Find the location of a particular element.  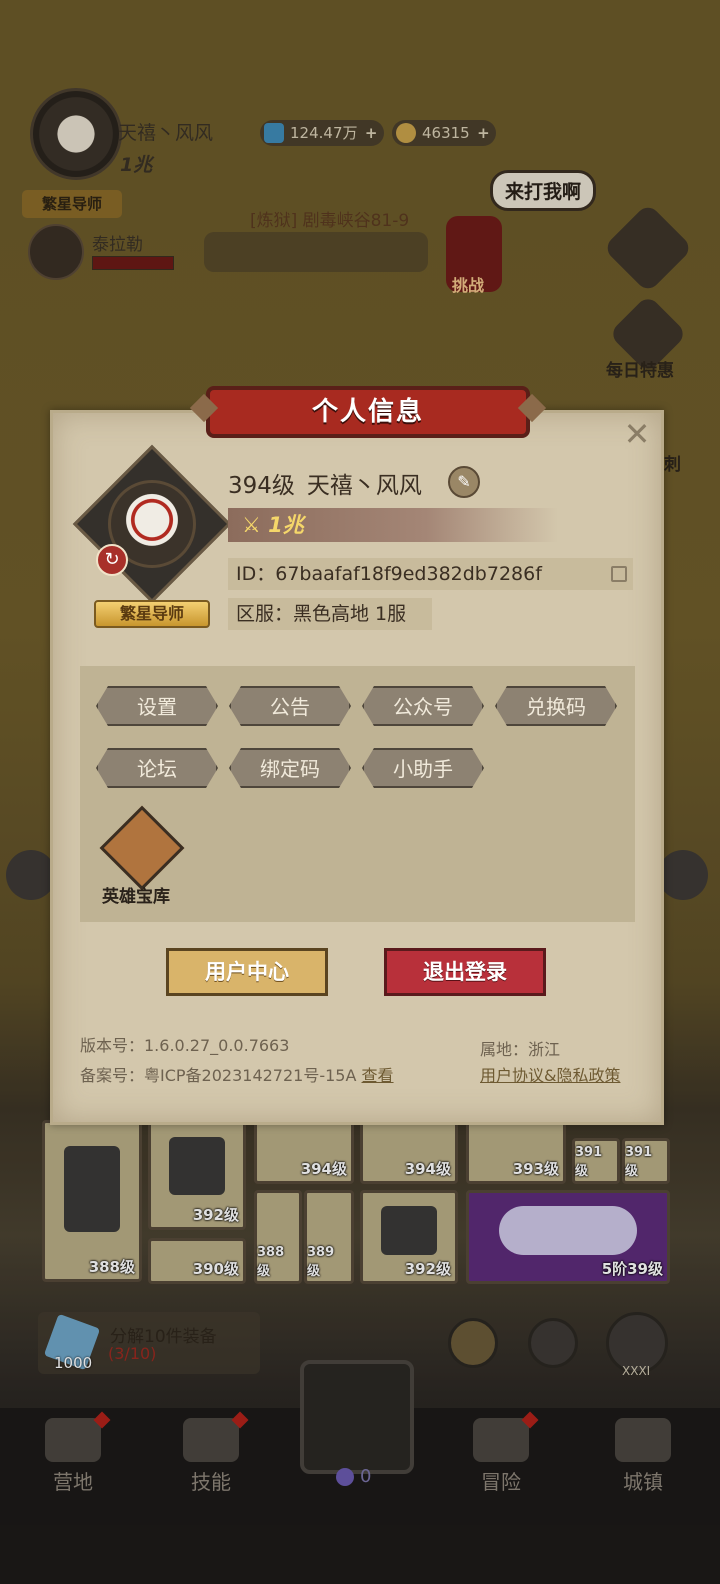

close-icon: ✕ is located at coordinates (637, 434).